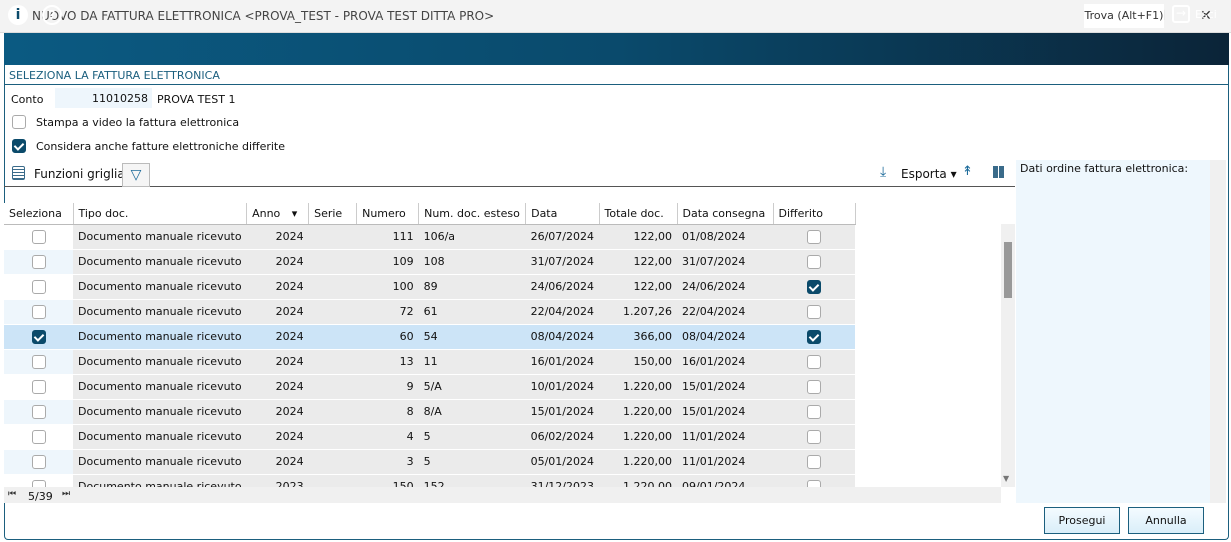 The image size is (1231, 542). What do you see at coordinates (1082, 520) in the screenshot?
I see `continue-button: Prosegui` at bounding box center [1082, 520].